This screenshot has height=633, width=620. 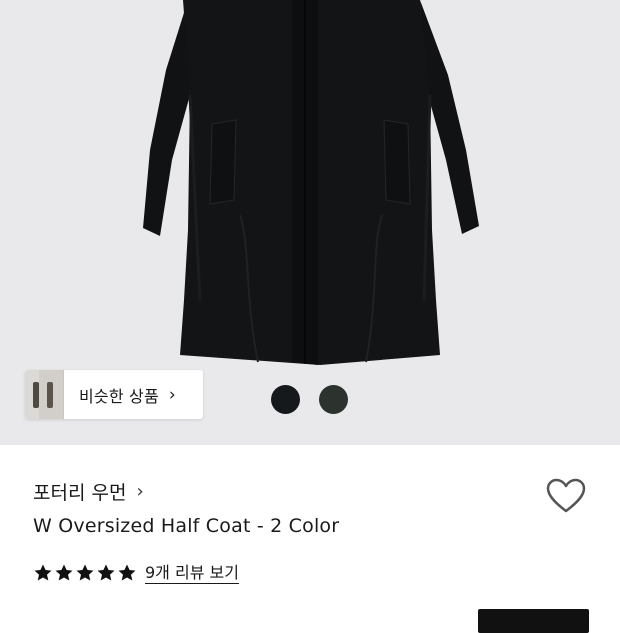 What do you see at coordinates (333, 399) in the screenshot?
I see `color-swatch-dark-green` at bounding box center [333, 399].